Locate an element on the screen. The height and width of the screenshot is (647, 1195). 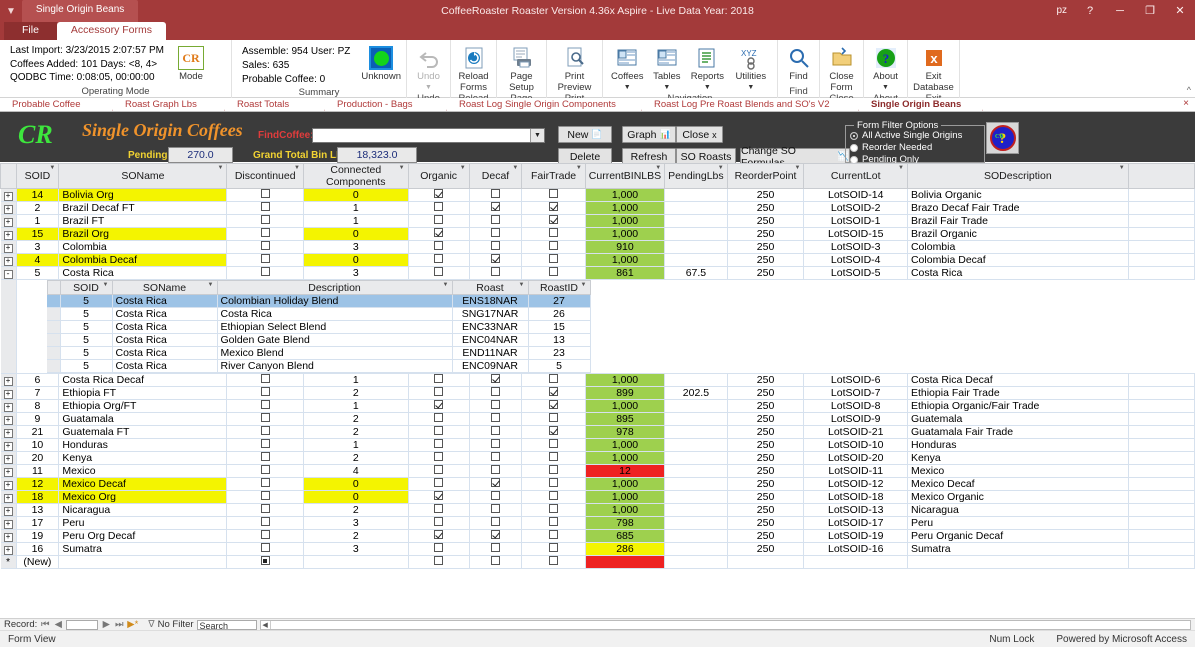
cell-soid: 5 is located at coordinates (38, 273).